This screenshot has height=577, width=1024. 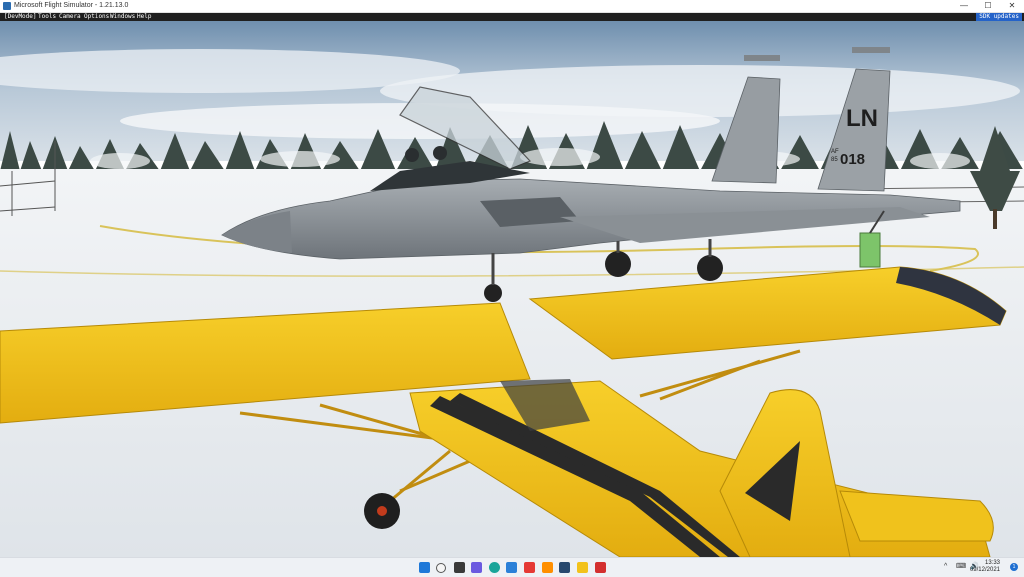 What do you see at coordinates (459, 567) in the screenshot?
I see `task-view-icon` at bounding box center [459, 567].